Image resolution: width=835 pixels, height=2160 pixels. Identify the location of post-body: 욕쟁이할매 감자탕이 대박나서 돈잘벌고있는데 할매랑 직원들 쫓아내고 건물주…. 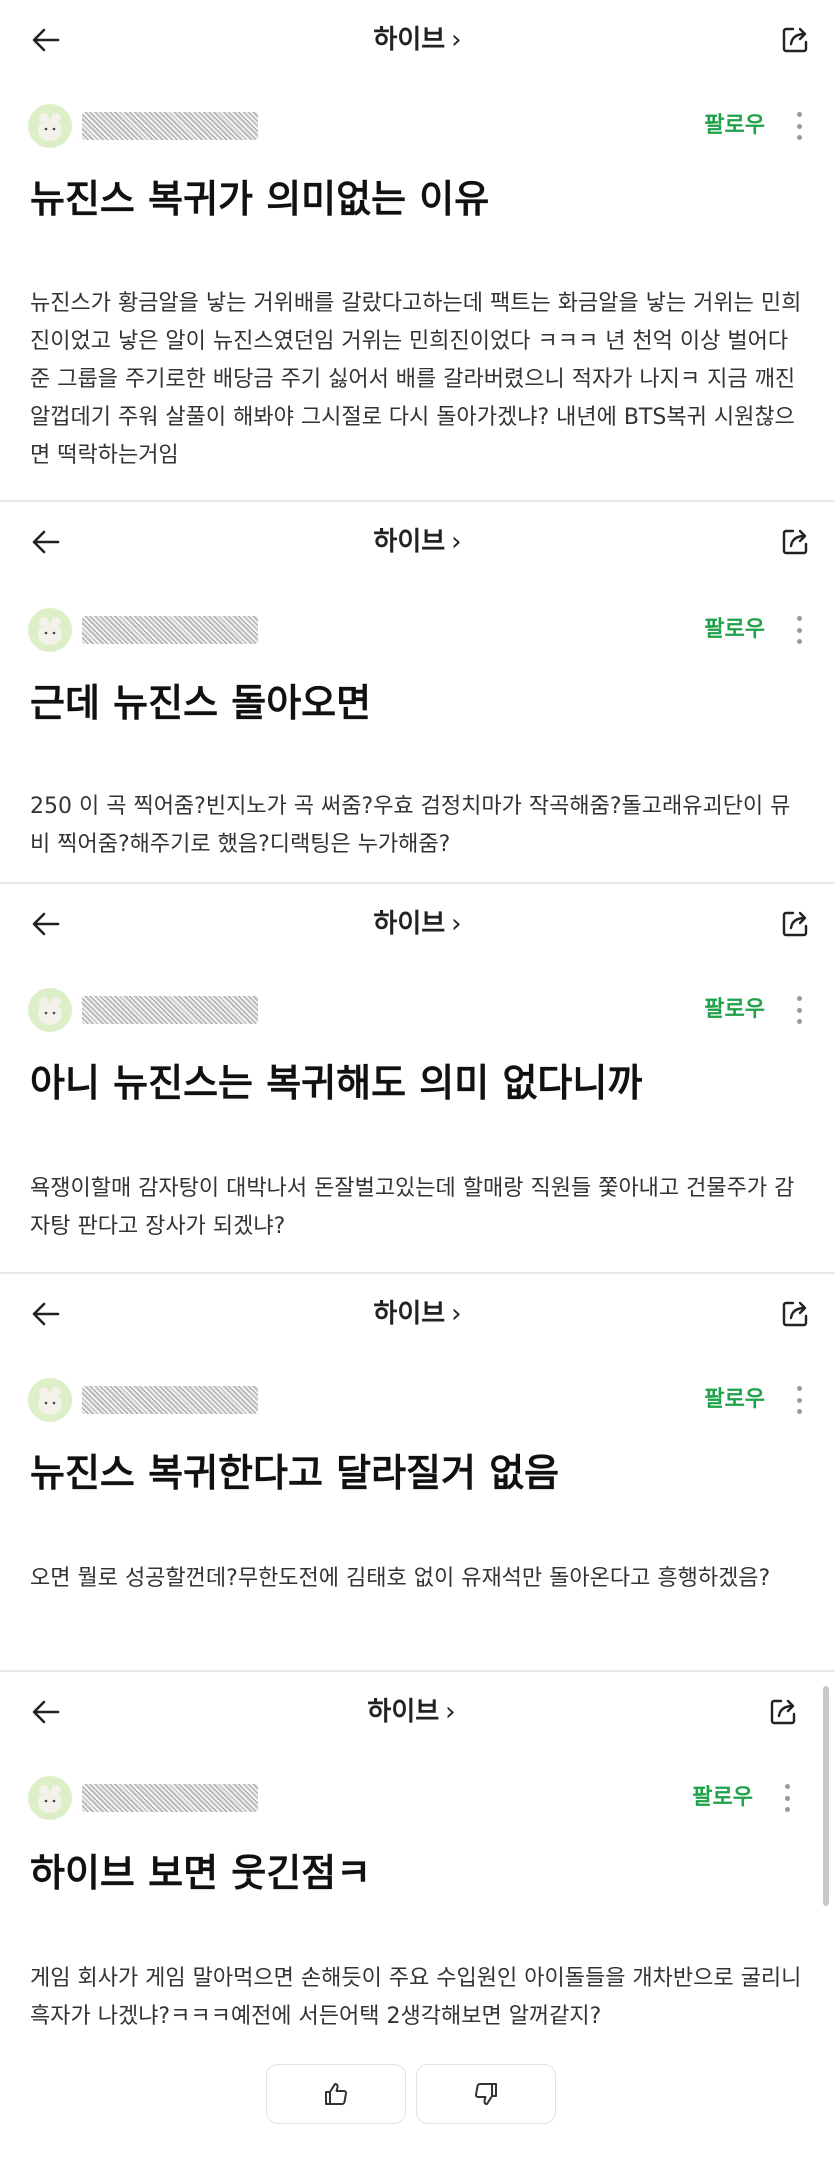
(412, 1207).